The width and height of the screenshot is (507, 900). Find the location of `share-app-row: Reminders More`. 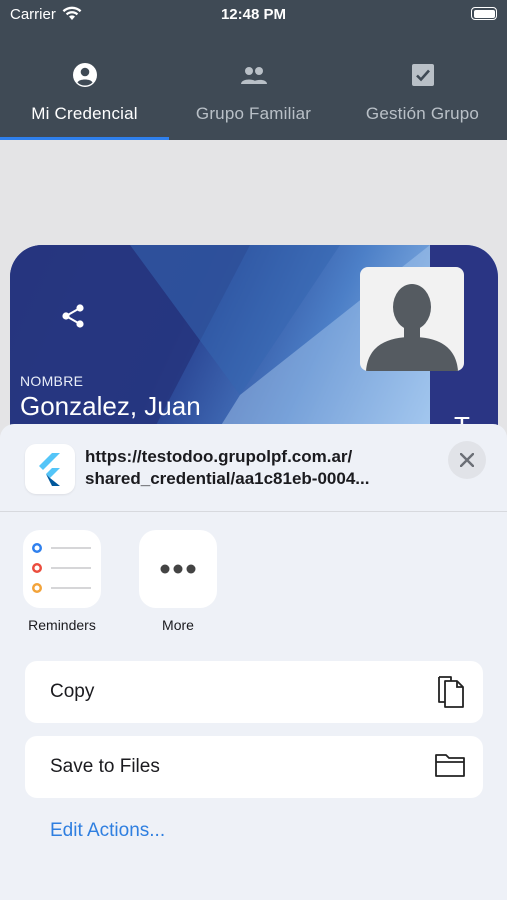

share-app-row: Reminders More is located at coordinates (253, 585).